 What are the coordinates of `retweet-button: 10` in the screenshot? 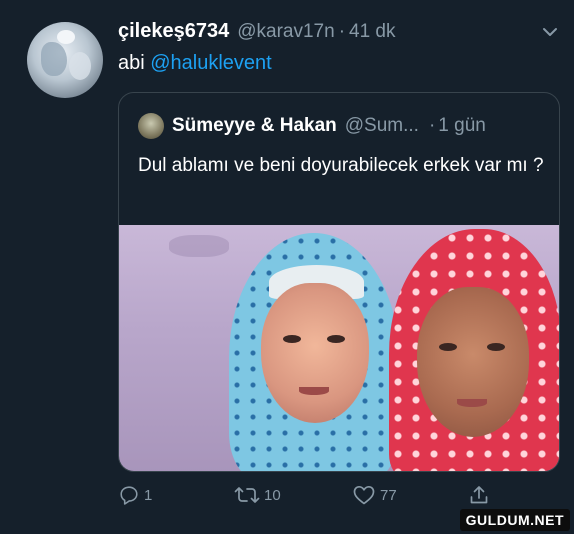 It's located at (257, 495).